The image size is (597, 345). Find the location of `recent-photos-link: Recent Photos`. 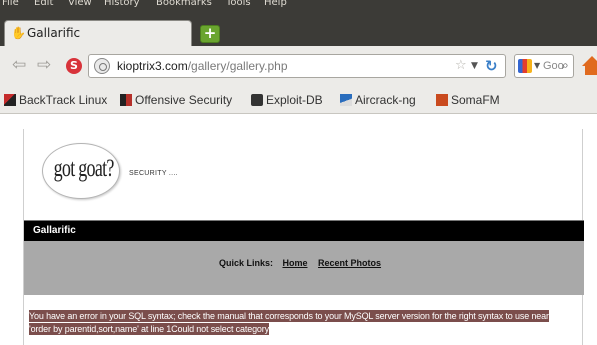

recent-photos-link: Recent Photos is located at coordinates (349, 263).